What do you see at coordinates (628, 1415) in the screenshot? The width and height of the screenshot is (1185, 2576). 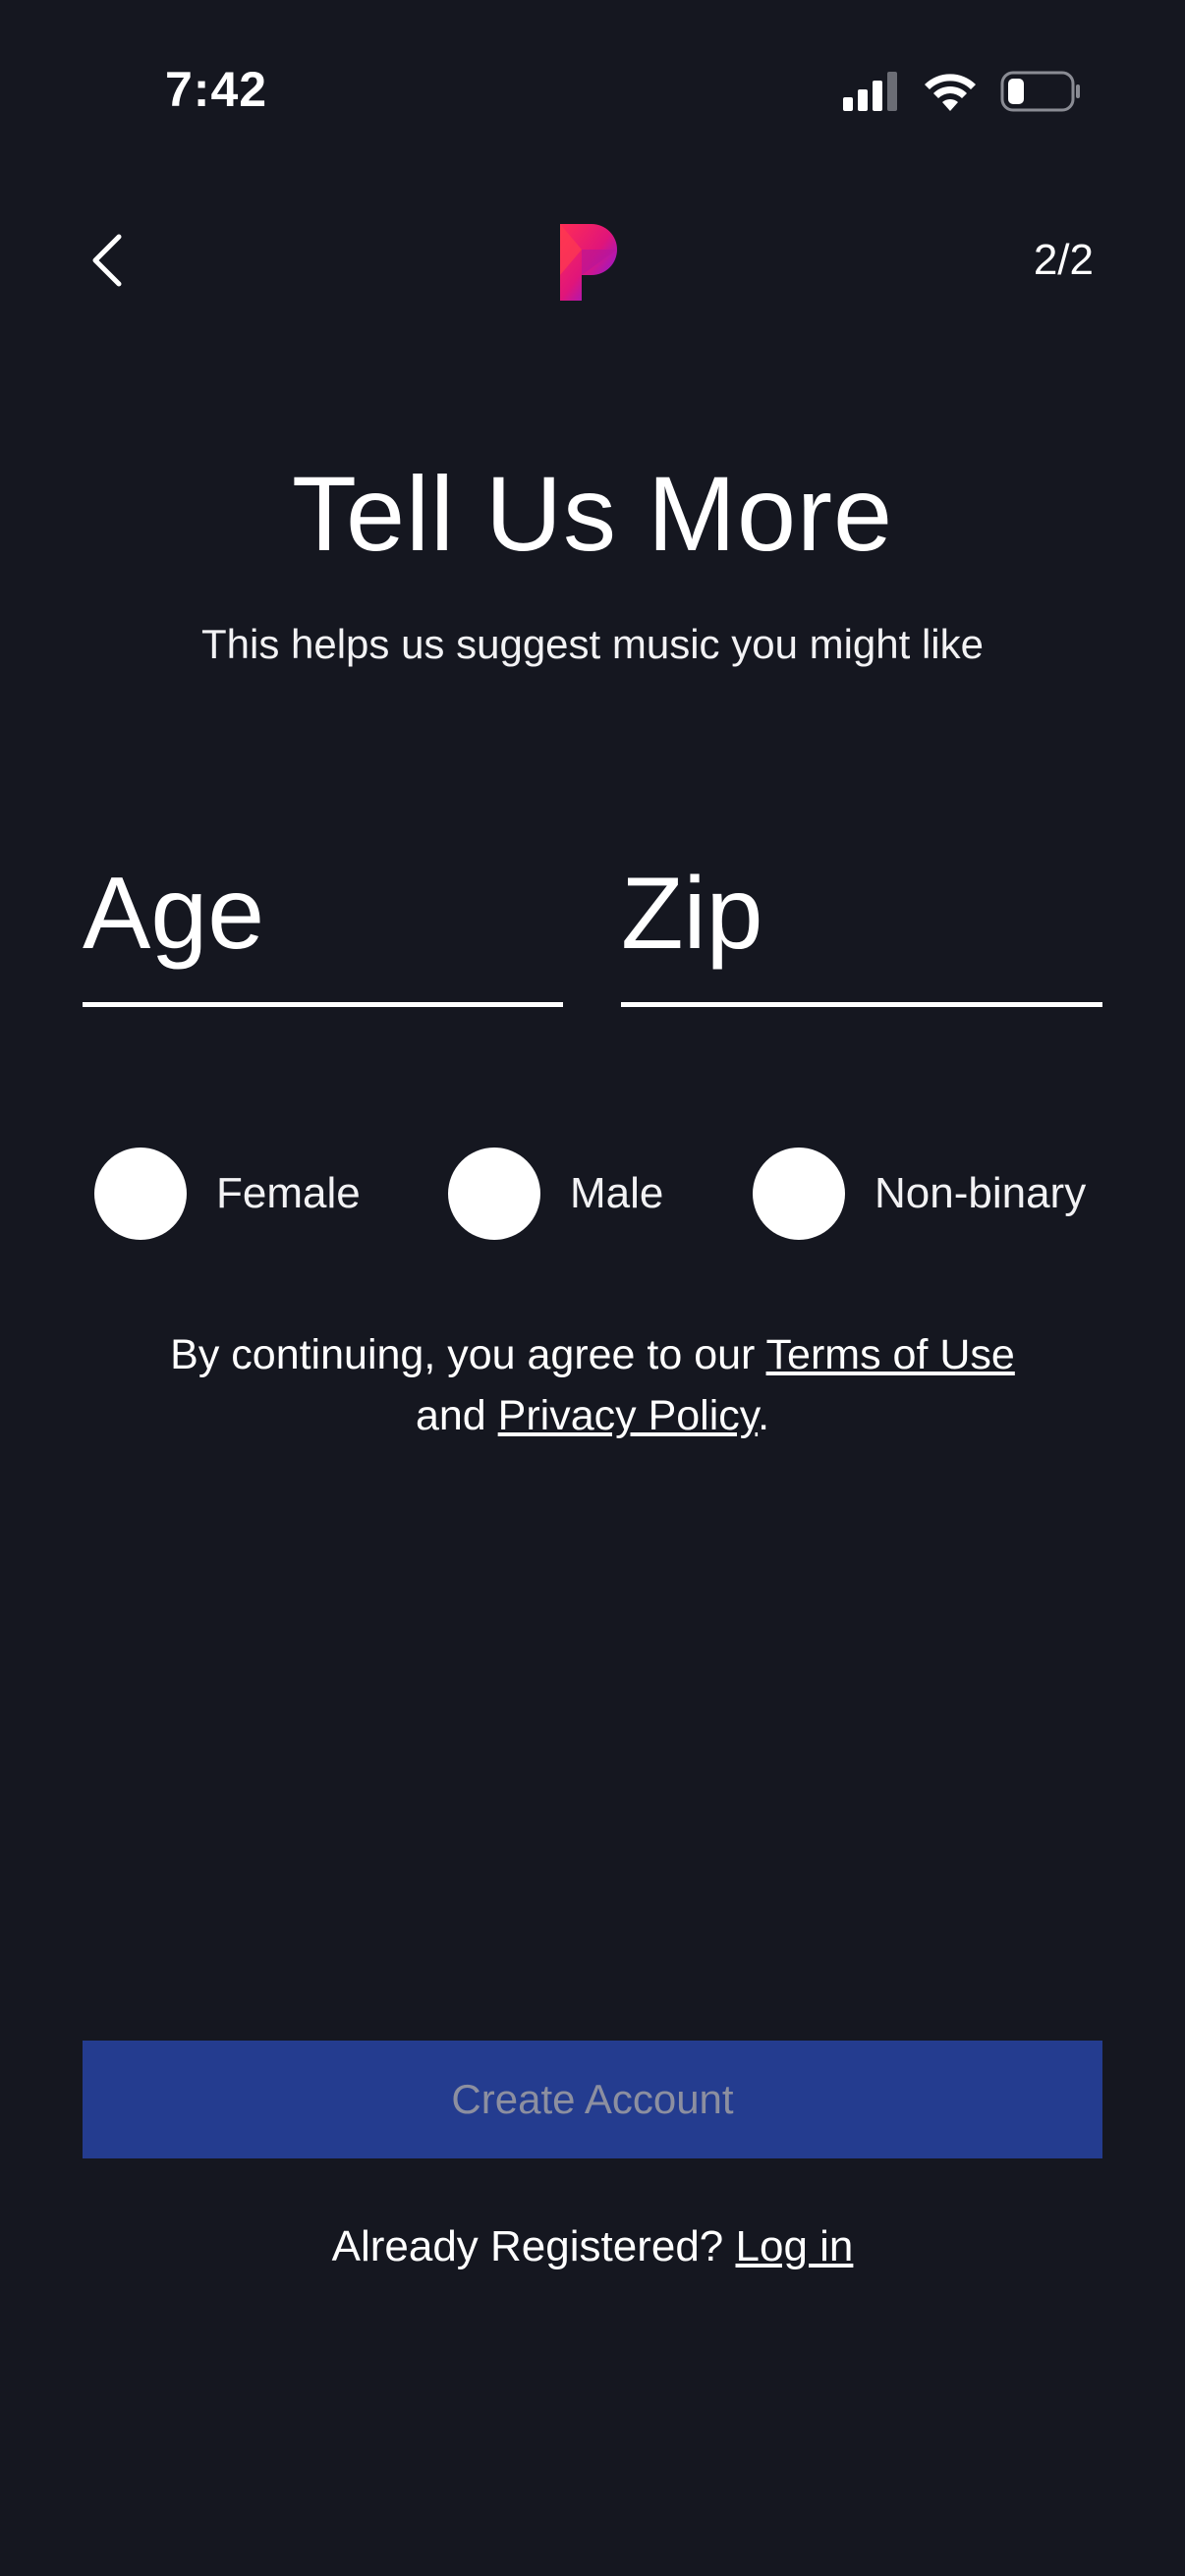 I see `privacy-policy-link: Privacy Policy` at bounding box center [628, 1415].